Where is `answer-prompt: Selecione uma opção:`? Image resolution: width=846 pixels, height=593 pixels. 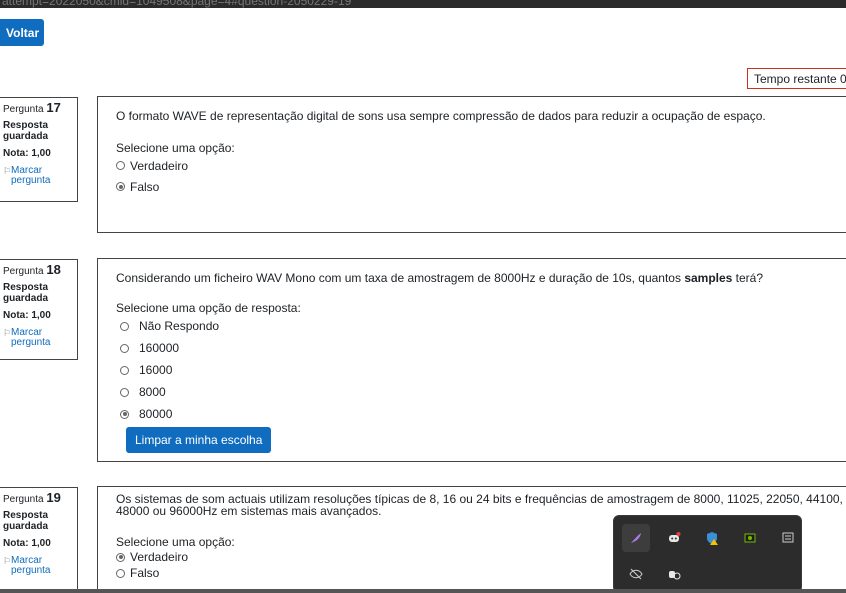
answer-prompt: Selecione uma opção: is located at coordinates (175, 148).